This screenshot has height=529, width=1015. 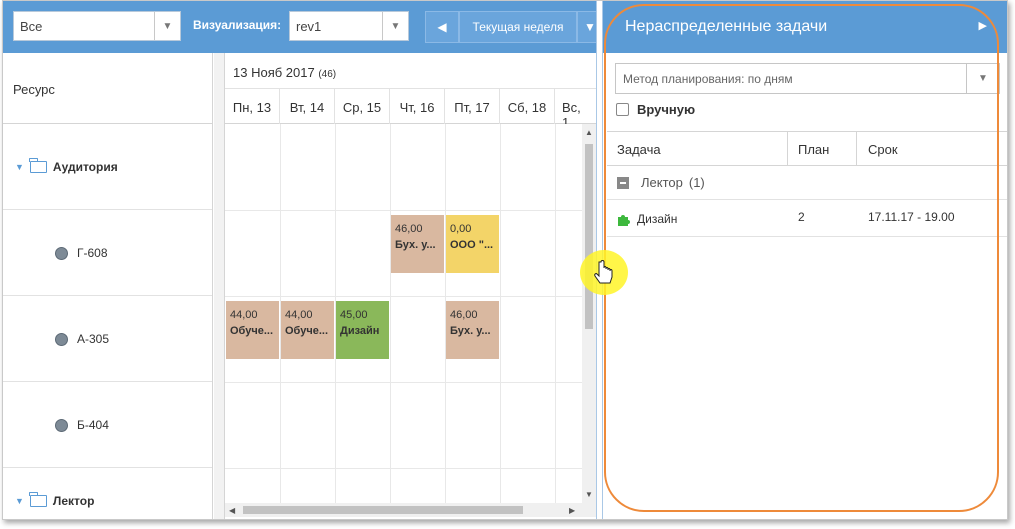 I want to click on scroll-left-icon: ◀, so click(x=232, y=510).